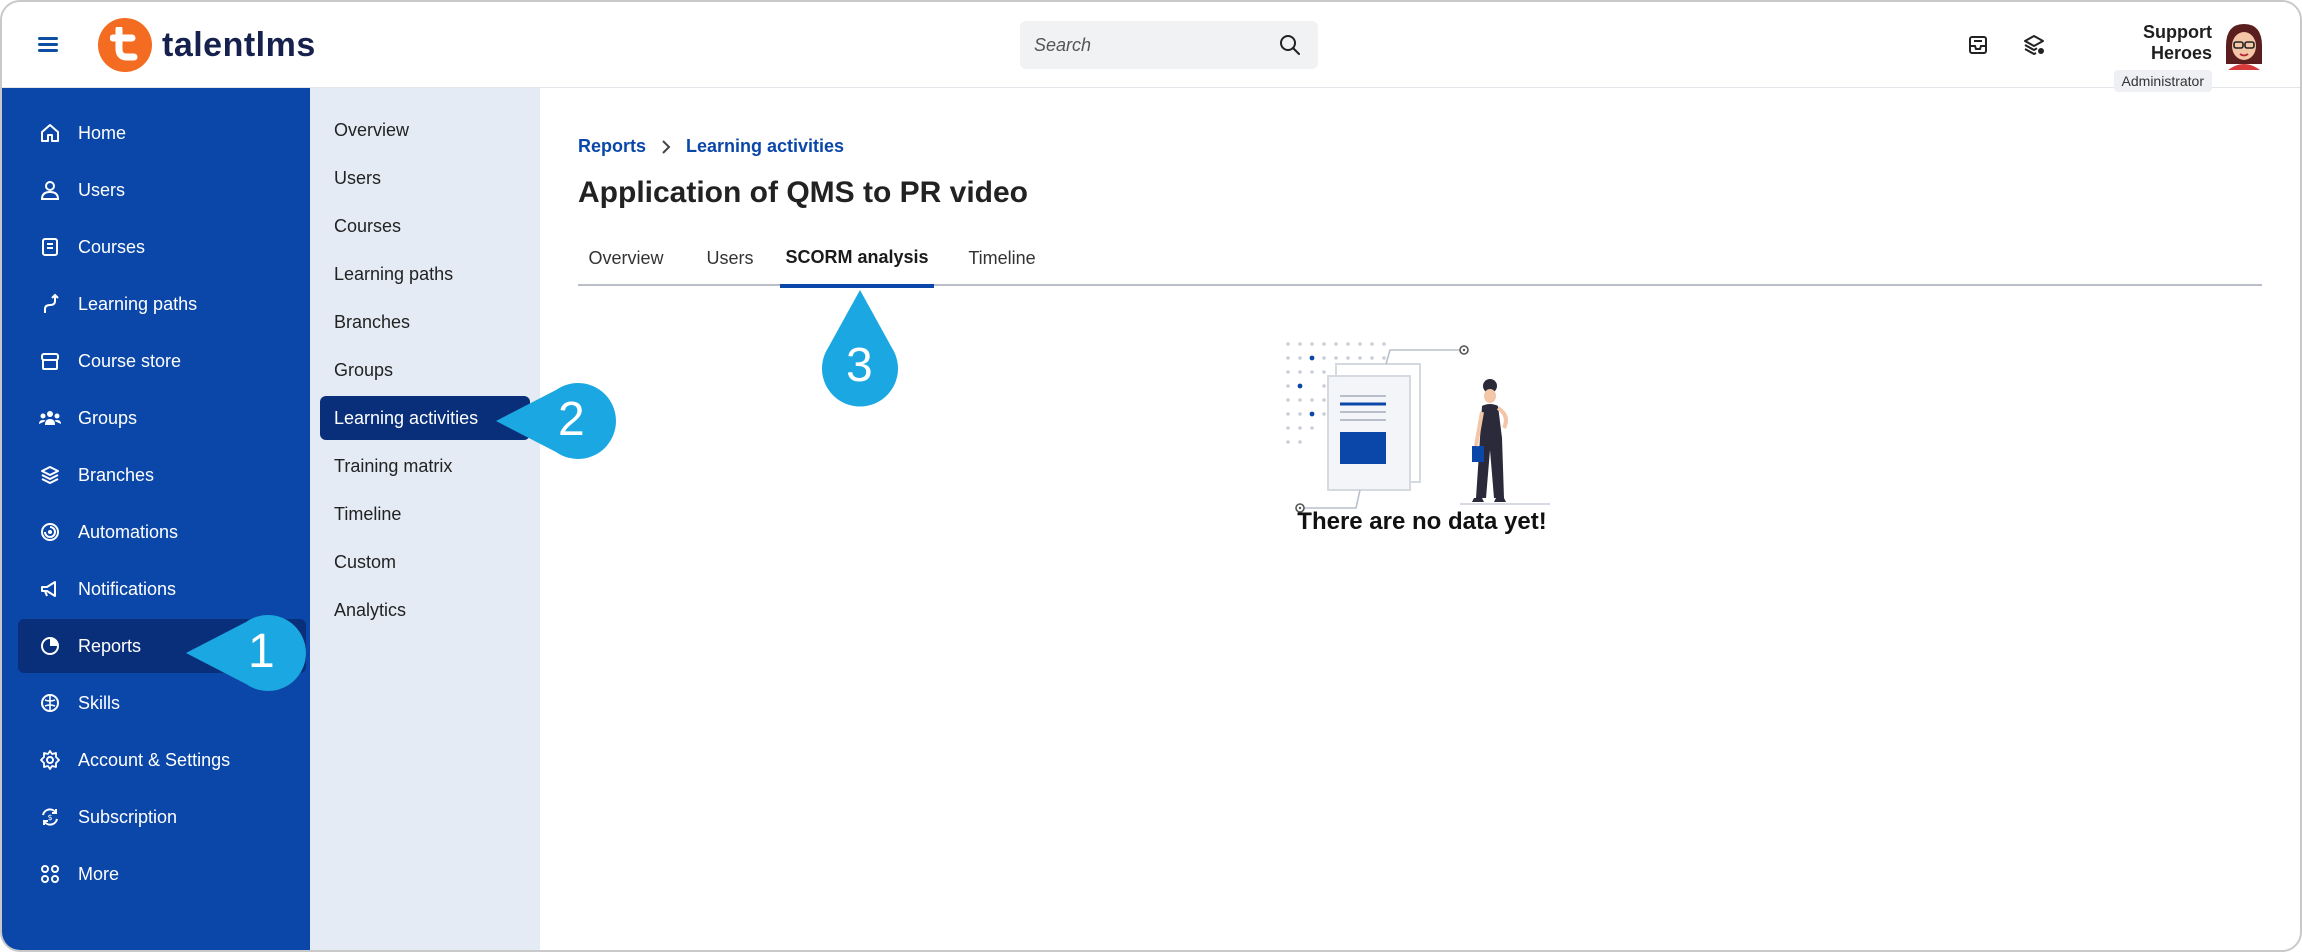 This screenshot has width=2302, height=952. What do you see at coordinates (112, 246) in the screenshot?
I see `sidebar-item-label: Courses` at bounding box center [112, 246].